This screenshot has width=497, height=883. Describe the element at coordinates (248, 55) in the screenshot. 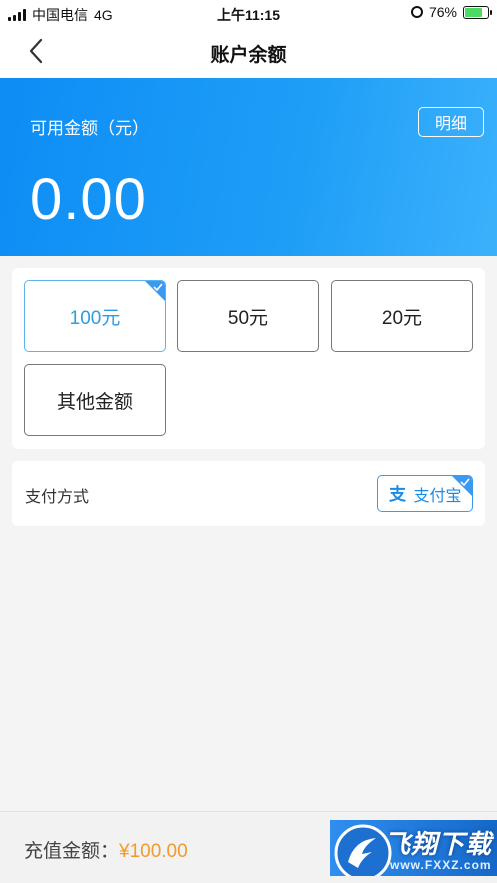

I see `page-title: 账户余额` at that location.